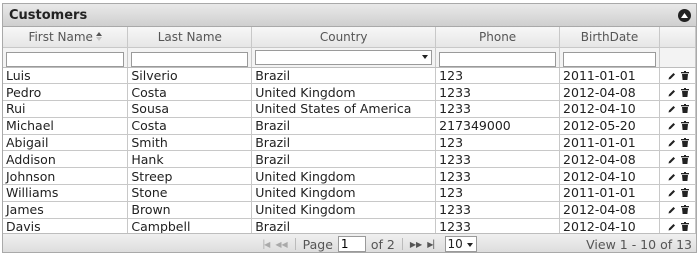 The height and width of the screenshot is (256, 700). What do you see at coordinates (66, 76) in the screenshot?
I see `first-name-cell: Luis` at bounding box center [66, 76].